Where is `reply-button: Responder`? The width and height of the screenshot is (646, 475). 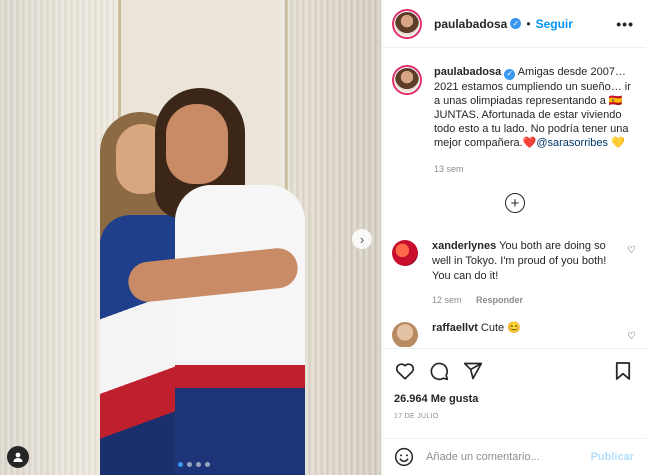
reply-button: Responder is located at coordinates (499, 300).